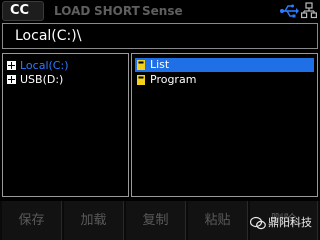  What do you see at coordinates (258, 223) in the screenshot?
I see `chat-bubble-icon` at bounding box center [258, 223].